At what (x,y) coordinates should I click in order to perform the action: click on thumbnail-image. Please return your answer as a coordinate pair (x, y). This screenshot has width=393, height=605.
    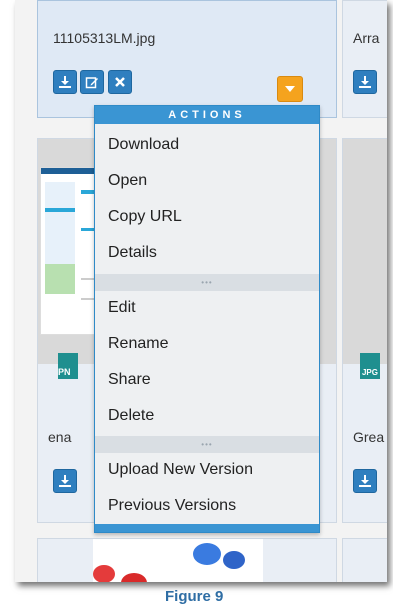
    Looking at the image, I should click on (178, 560).